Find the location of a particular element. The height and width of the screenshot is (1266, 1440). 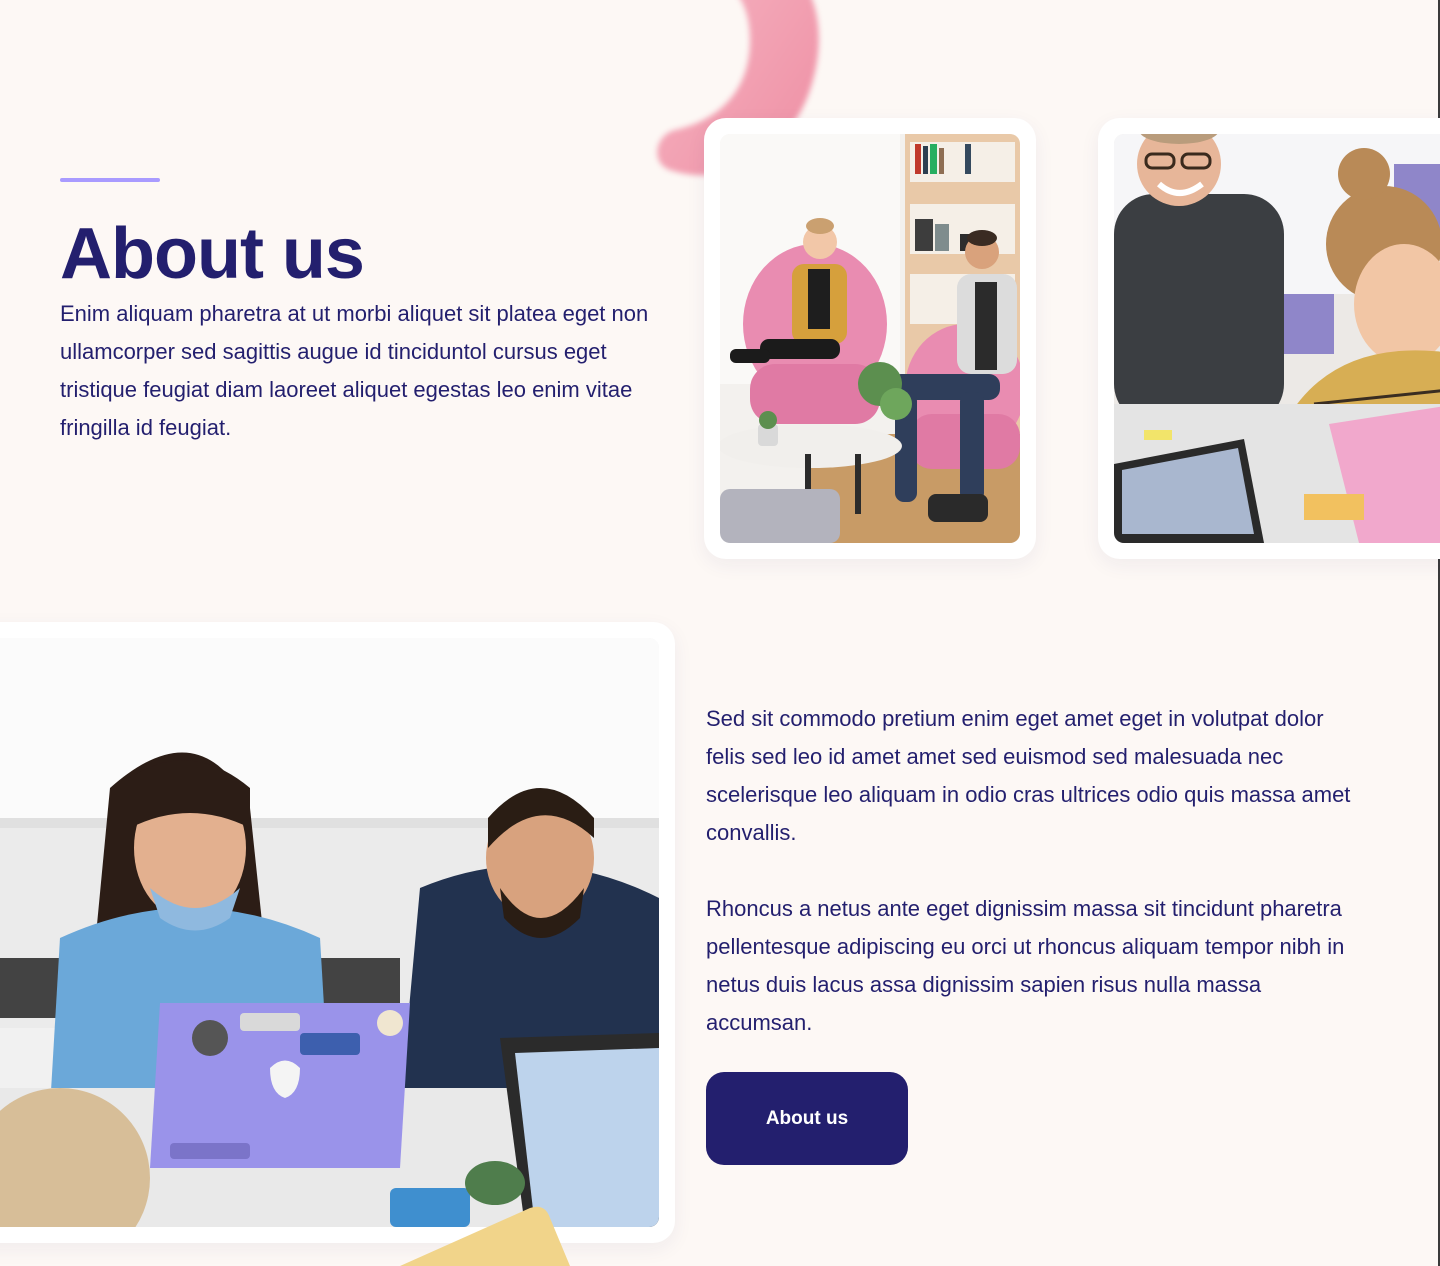

heading-accent-line is located at coordinates (110, 180).